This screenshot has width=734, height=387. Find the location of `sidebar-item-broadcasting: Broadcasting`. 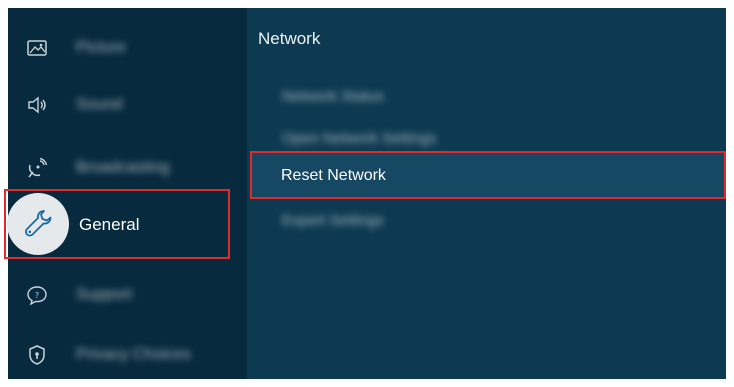

sidebar-item-broadcasting: Broadcasting is located at coordinates (127, 168).